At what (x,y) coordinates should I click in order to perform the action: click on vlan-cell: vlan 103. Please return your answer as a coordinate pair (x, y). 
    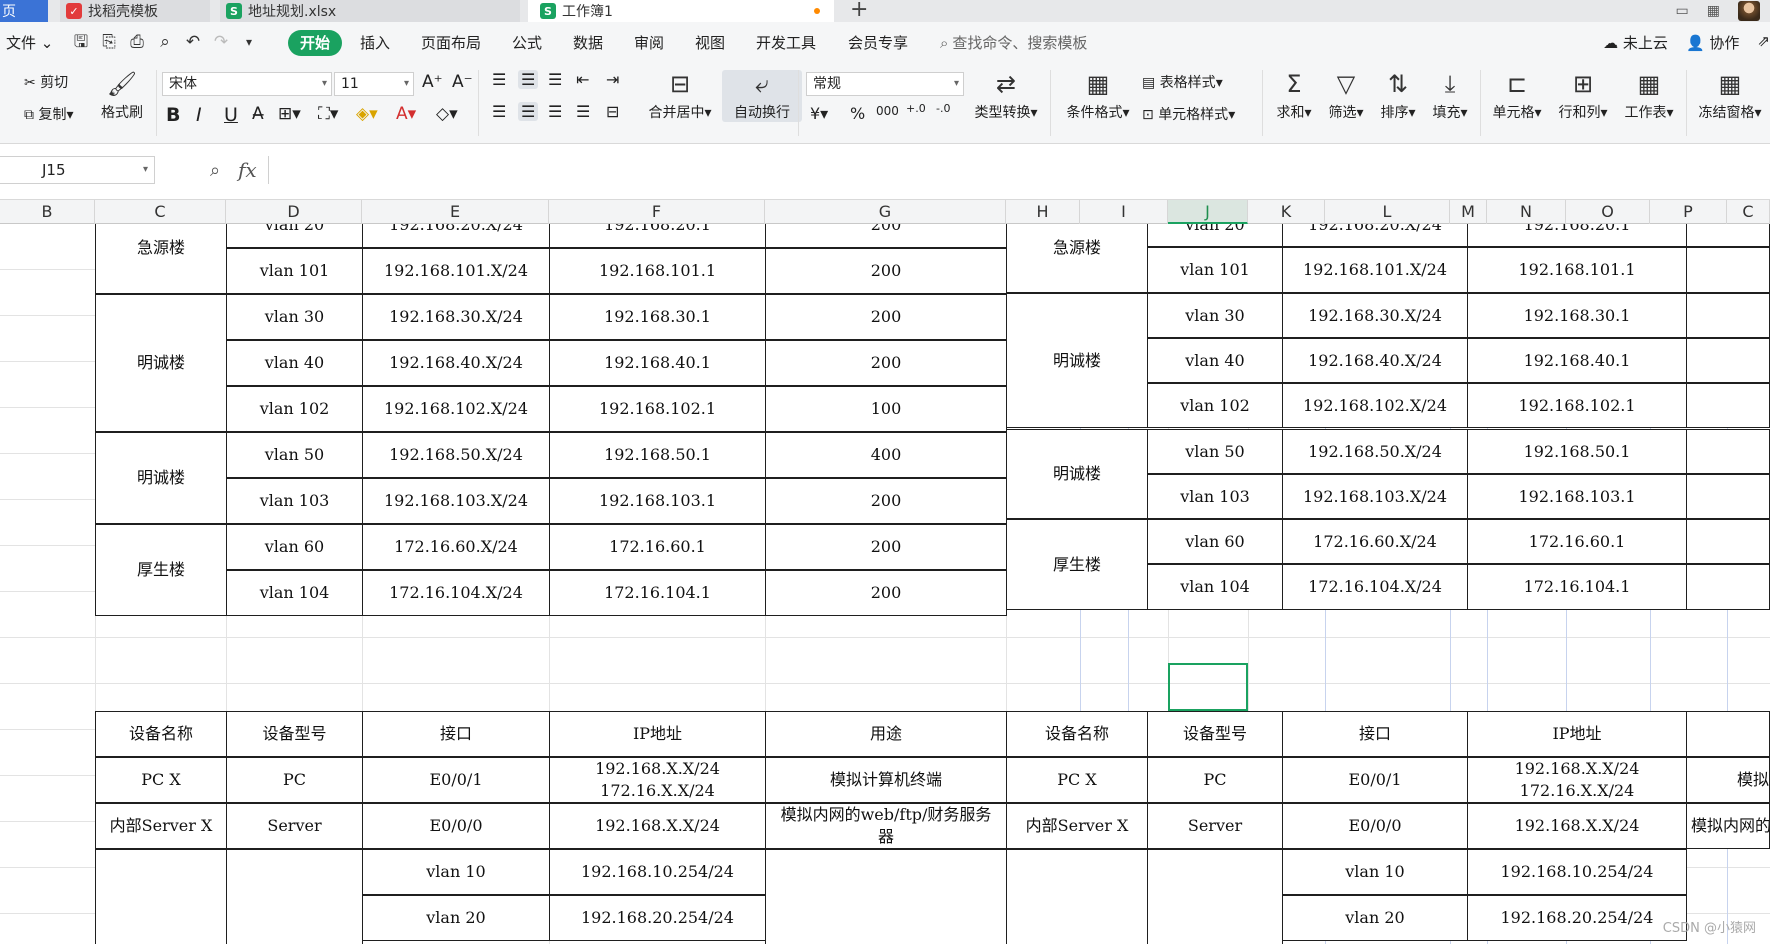
    Looking at the image, I should click on (294, 501).